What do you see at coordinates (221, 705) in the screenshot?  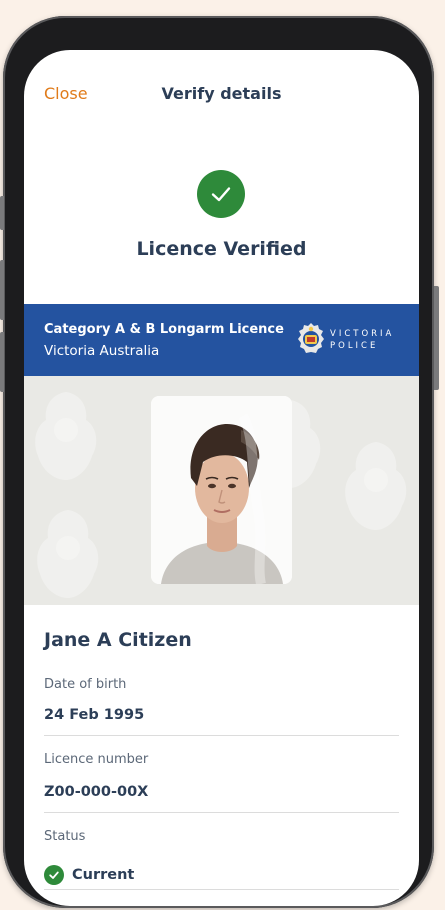 I see `field-date-of-birth: Date of birth 24 Feb 1995` at bounding box center [221, 705].